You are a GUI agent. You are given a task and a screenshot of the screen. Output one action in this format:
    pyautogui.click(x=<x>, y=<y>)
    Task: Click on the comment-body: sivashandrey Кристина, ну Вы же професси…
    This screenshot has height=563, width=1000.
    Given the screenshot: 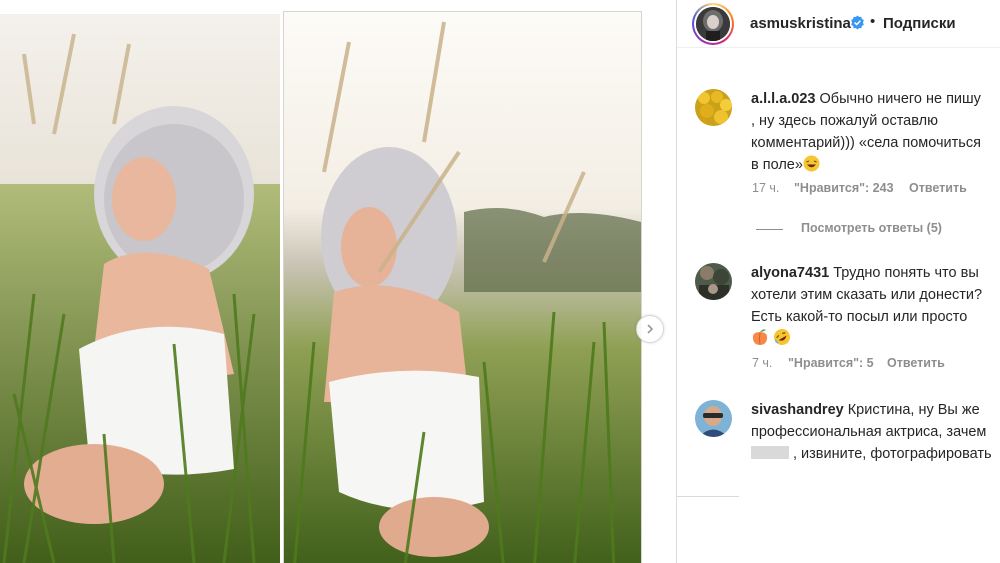 What is the action you would take?
    pyautogui.click(x=875, y=432)
    